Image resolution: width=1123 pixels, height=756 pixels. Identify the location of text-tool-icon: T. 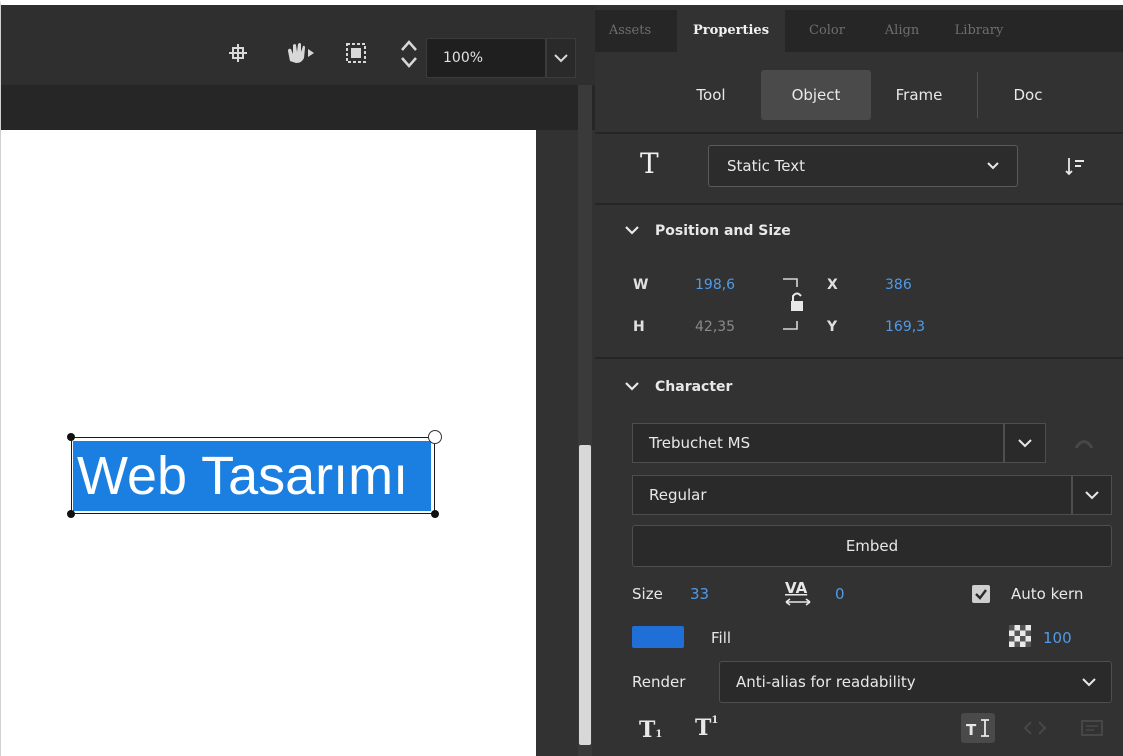
(649, 163).